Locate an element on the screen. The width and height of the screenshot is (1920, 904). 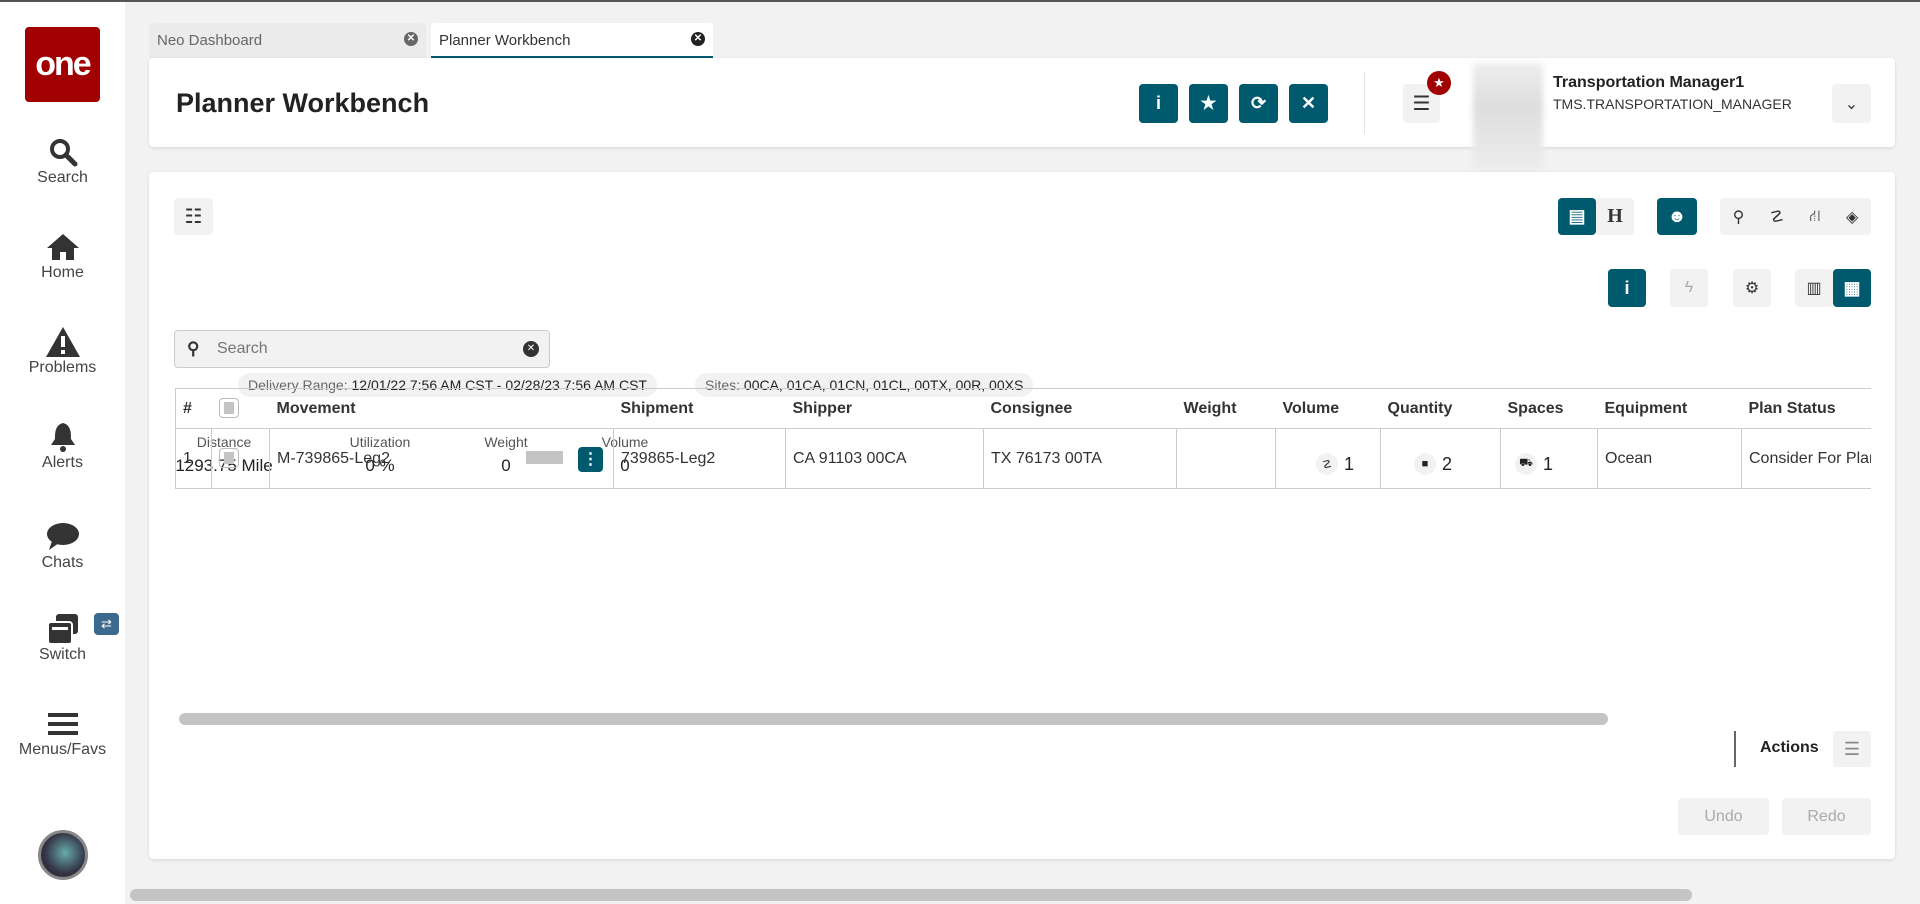
plan-status-cell: Consider For Planning is located at coordinates (1806, 458).